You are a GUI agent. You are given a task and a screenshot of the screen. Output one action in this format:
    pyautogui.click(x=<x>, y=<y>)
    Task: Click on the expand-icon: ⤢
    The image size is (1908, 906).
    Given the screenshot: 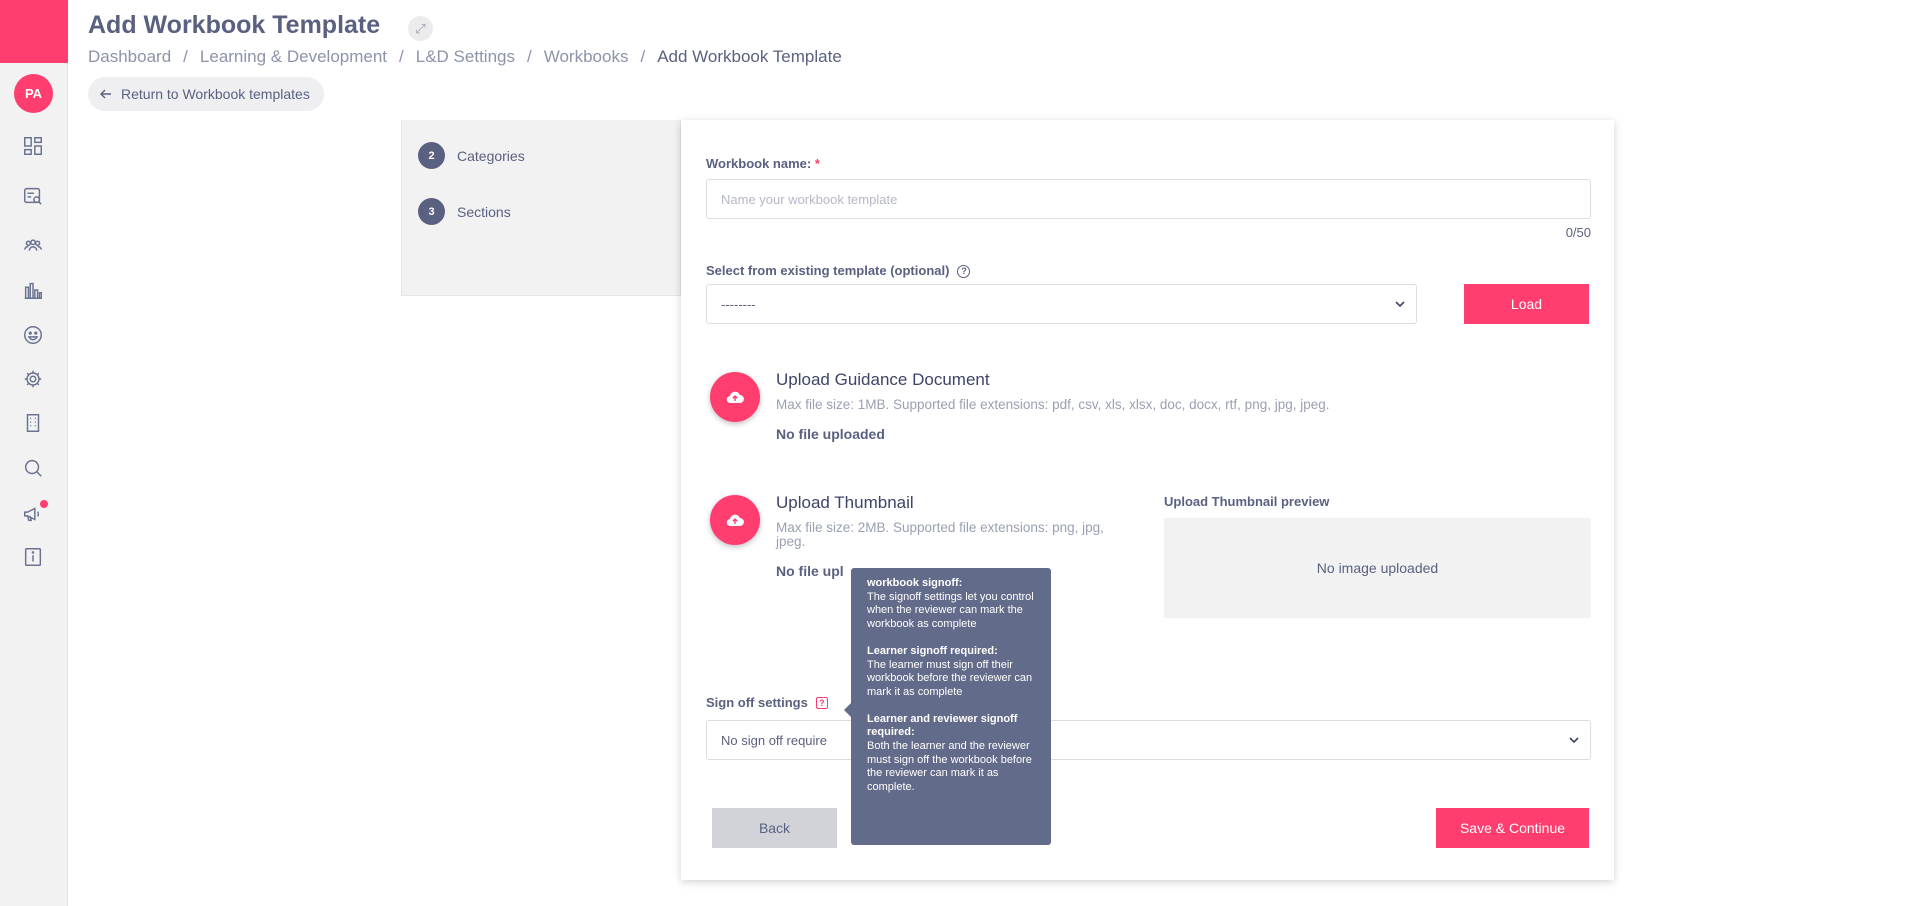 What is the action you would take?
    pyautogui.click(x=420, y=28)
    